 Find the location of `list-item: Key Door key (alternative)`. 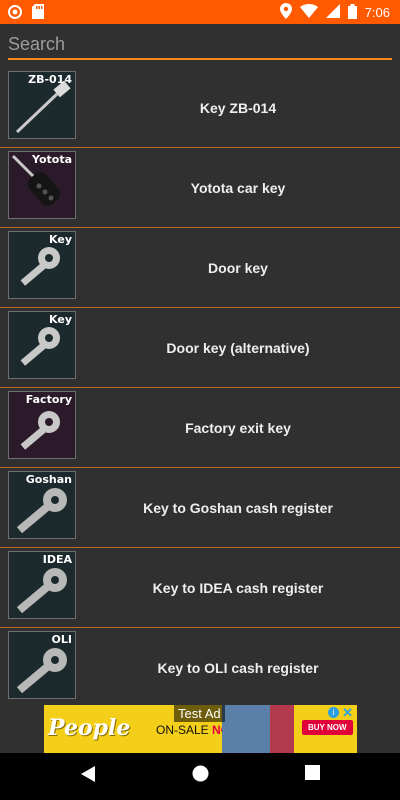

list-item: Key Door key (alternative) is located at coordinates (200, 348).